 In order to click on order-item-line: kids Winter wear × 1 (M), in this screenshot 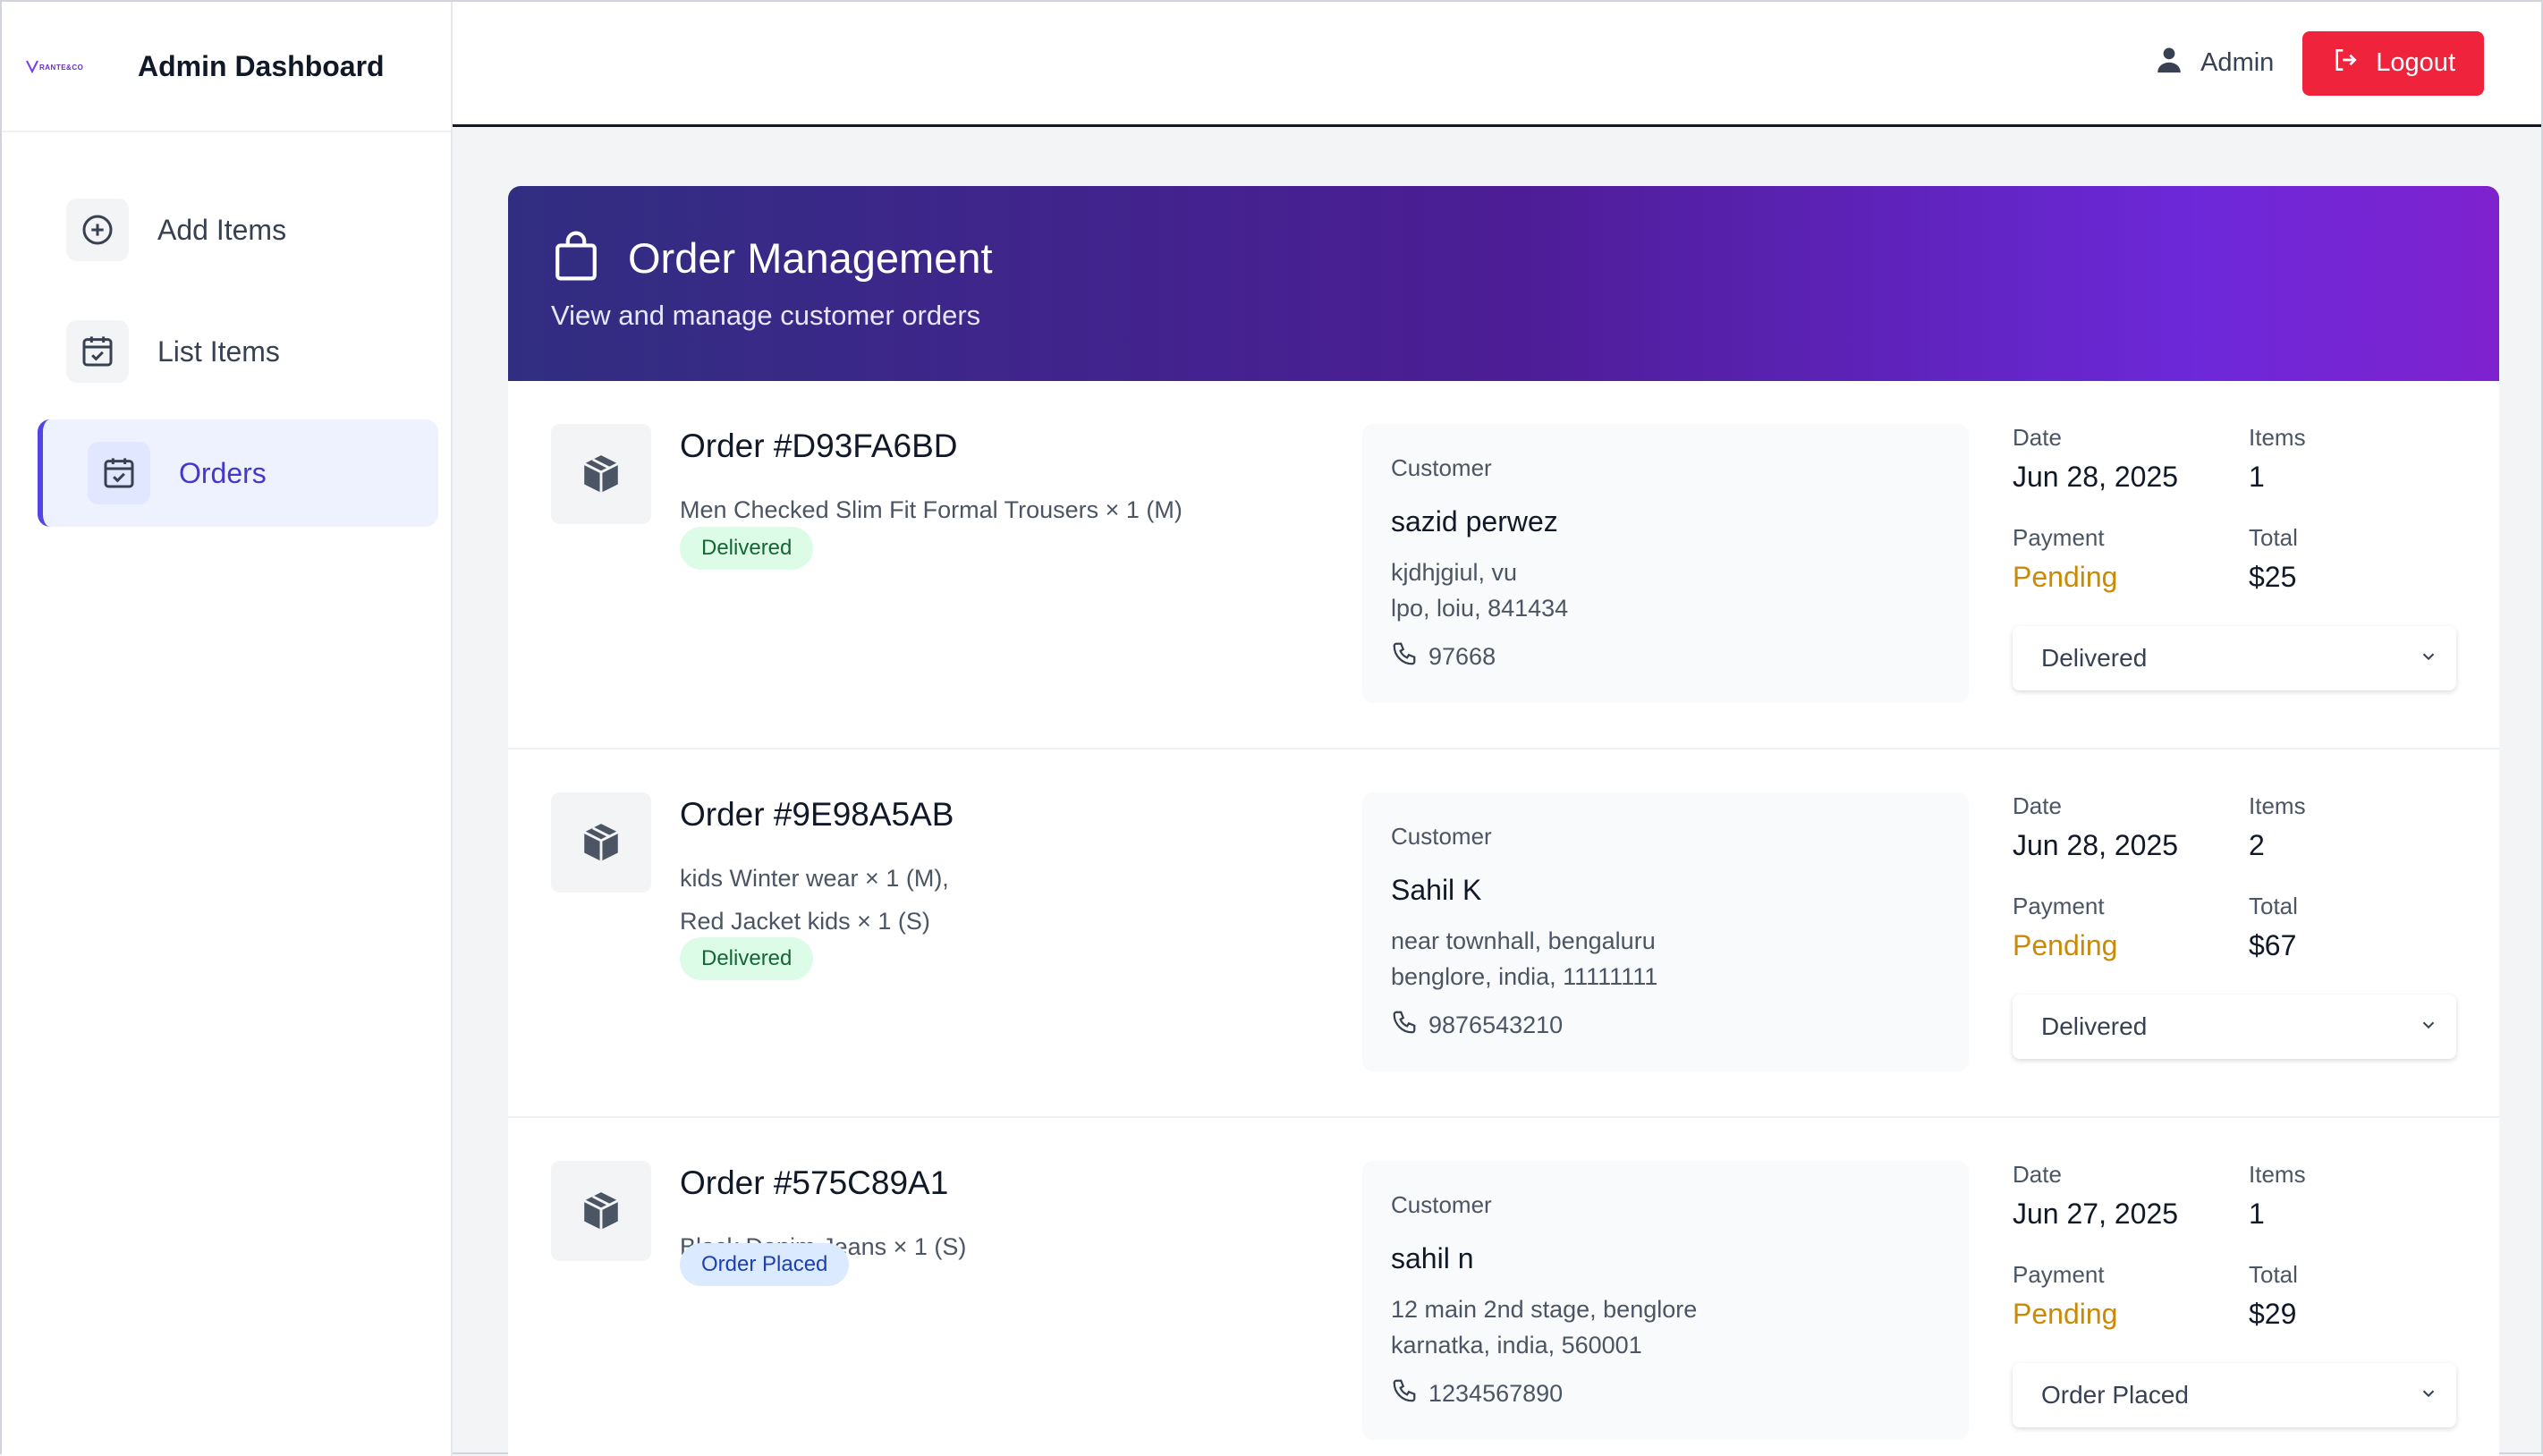, I will do `click(814, 878)`.